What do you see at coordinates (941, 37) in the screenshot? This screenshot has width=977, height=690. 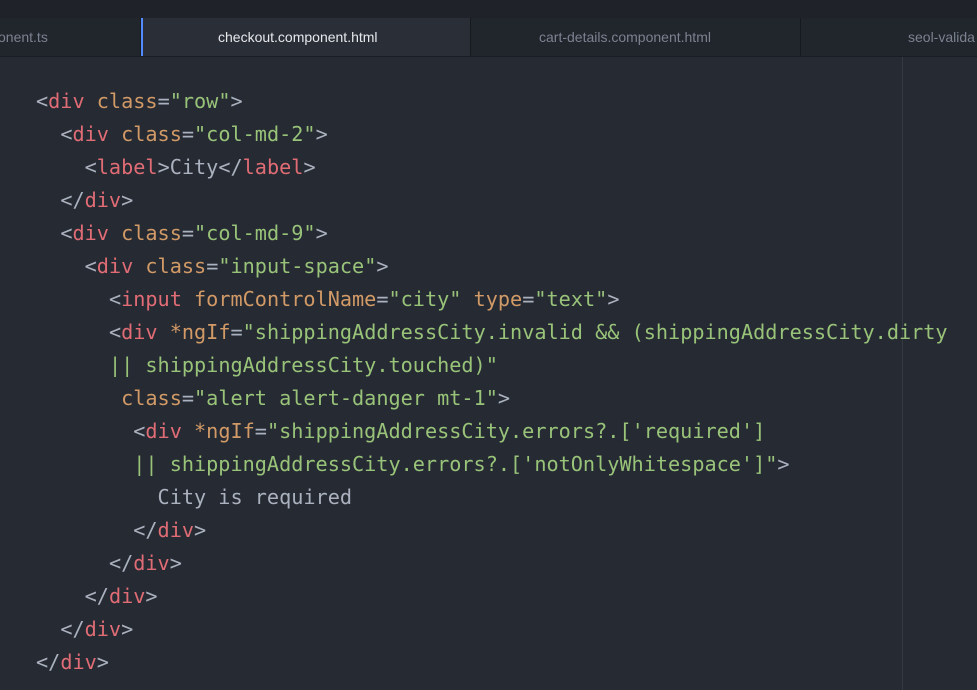 I see `tab-label: seol-valida` at bounding box center [941, 37].